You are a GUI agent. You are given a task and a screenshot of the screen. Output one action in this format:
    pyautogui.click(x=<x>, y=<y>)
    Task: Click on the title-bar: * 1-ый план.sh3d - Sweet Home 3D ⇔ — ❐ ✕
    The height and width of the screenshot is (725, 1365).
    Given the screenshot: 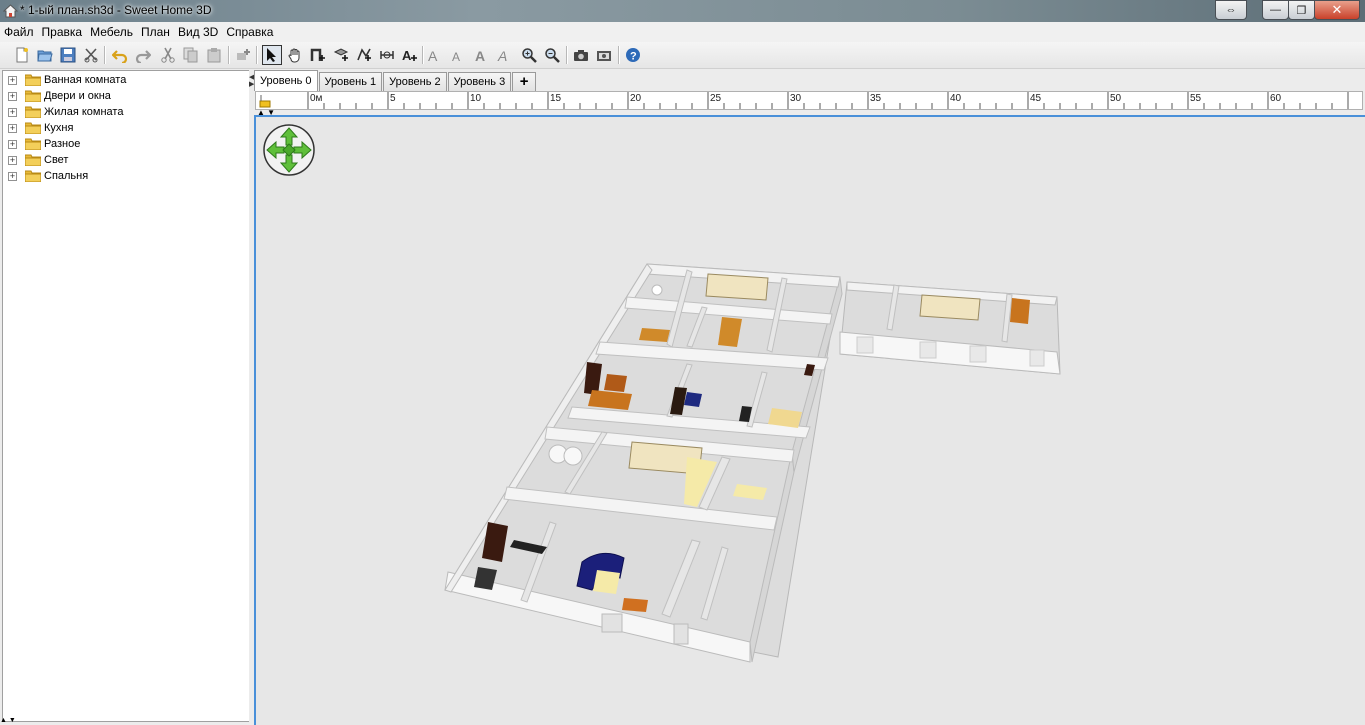 What is the action you would take?
    pyautogui.click(x=682, y=11)
    